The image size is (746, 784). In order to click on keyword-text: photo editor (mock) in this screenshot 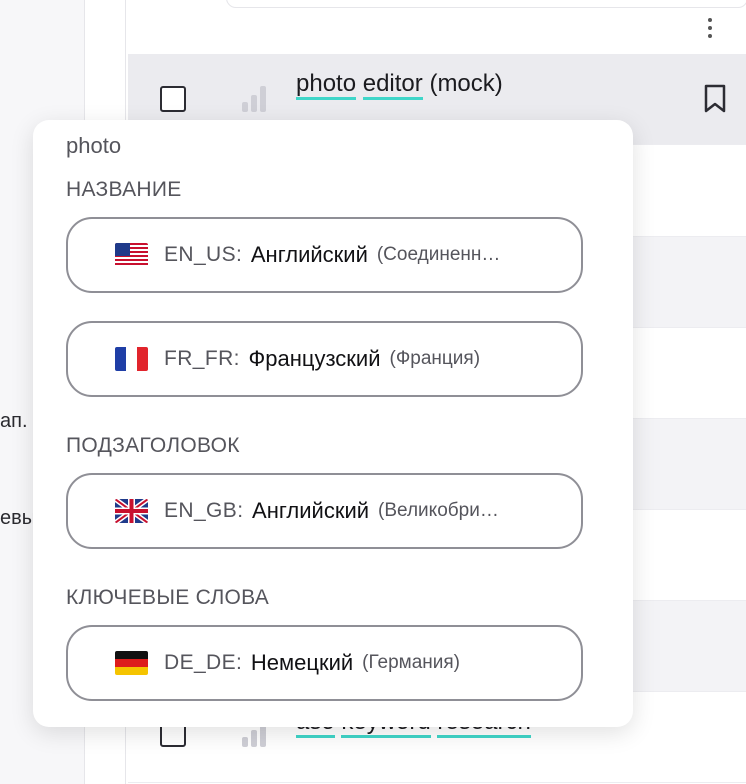, I will do `click(399, 85)`.